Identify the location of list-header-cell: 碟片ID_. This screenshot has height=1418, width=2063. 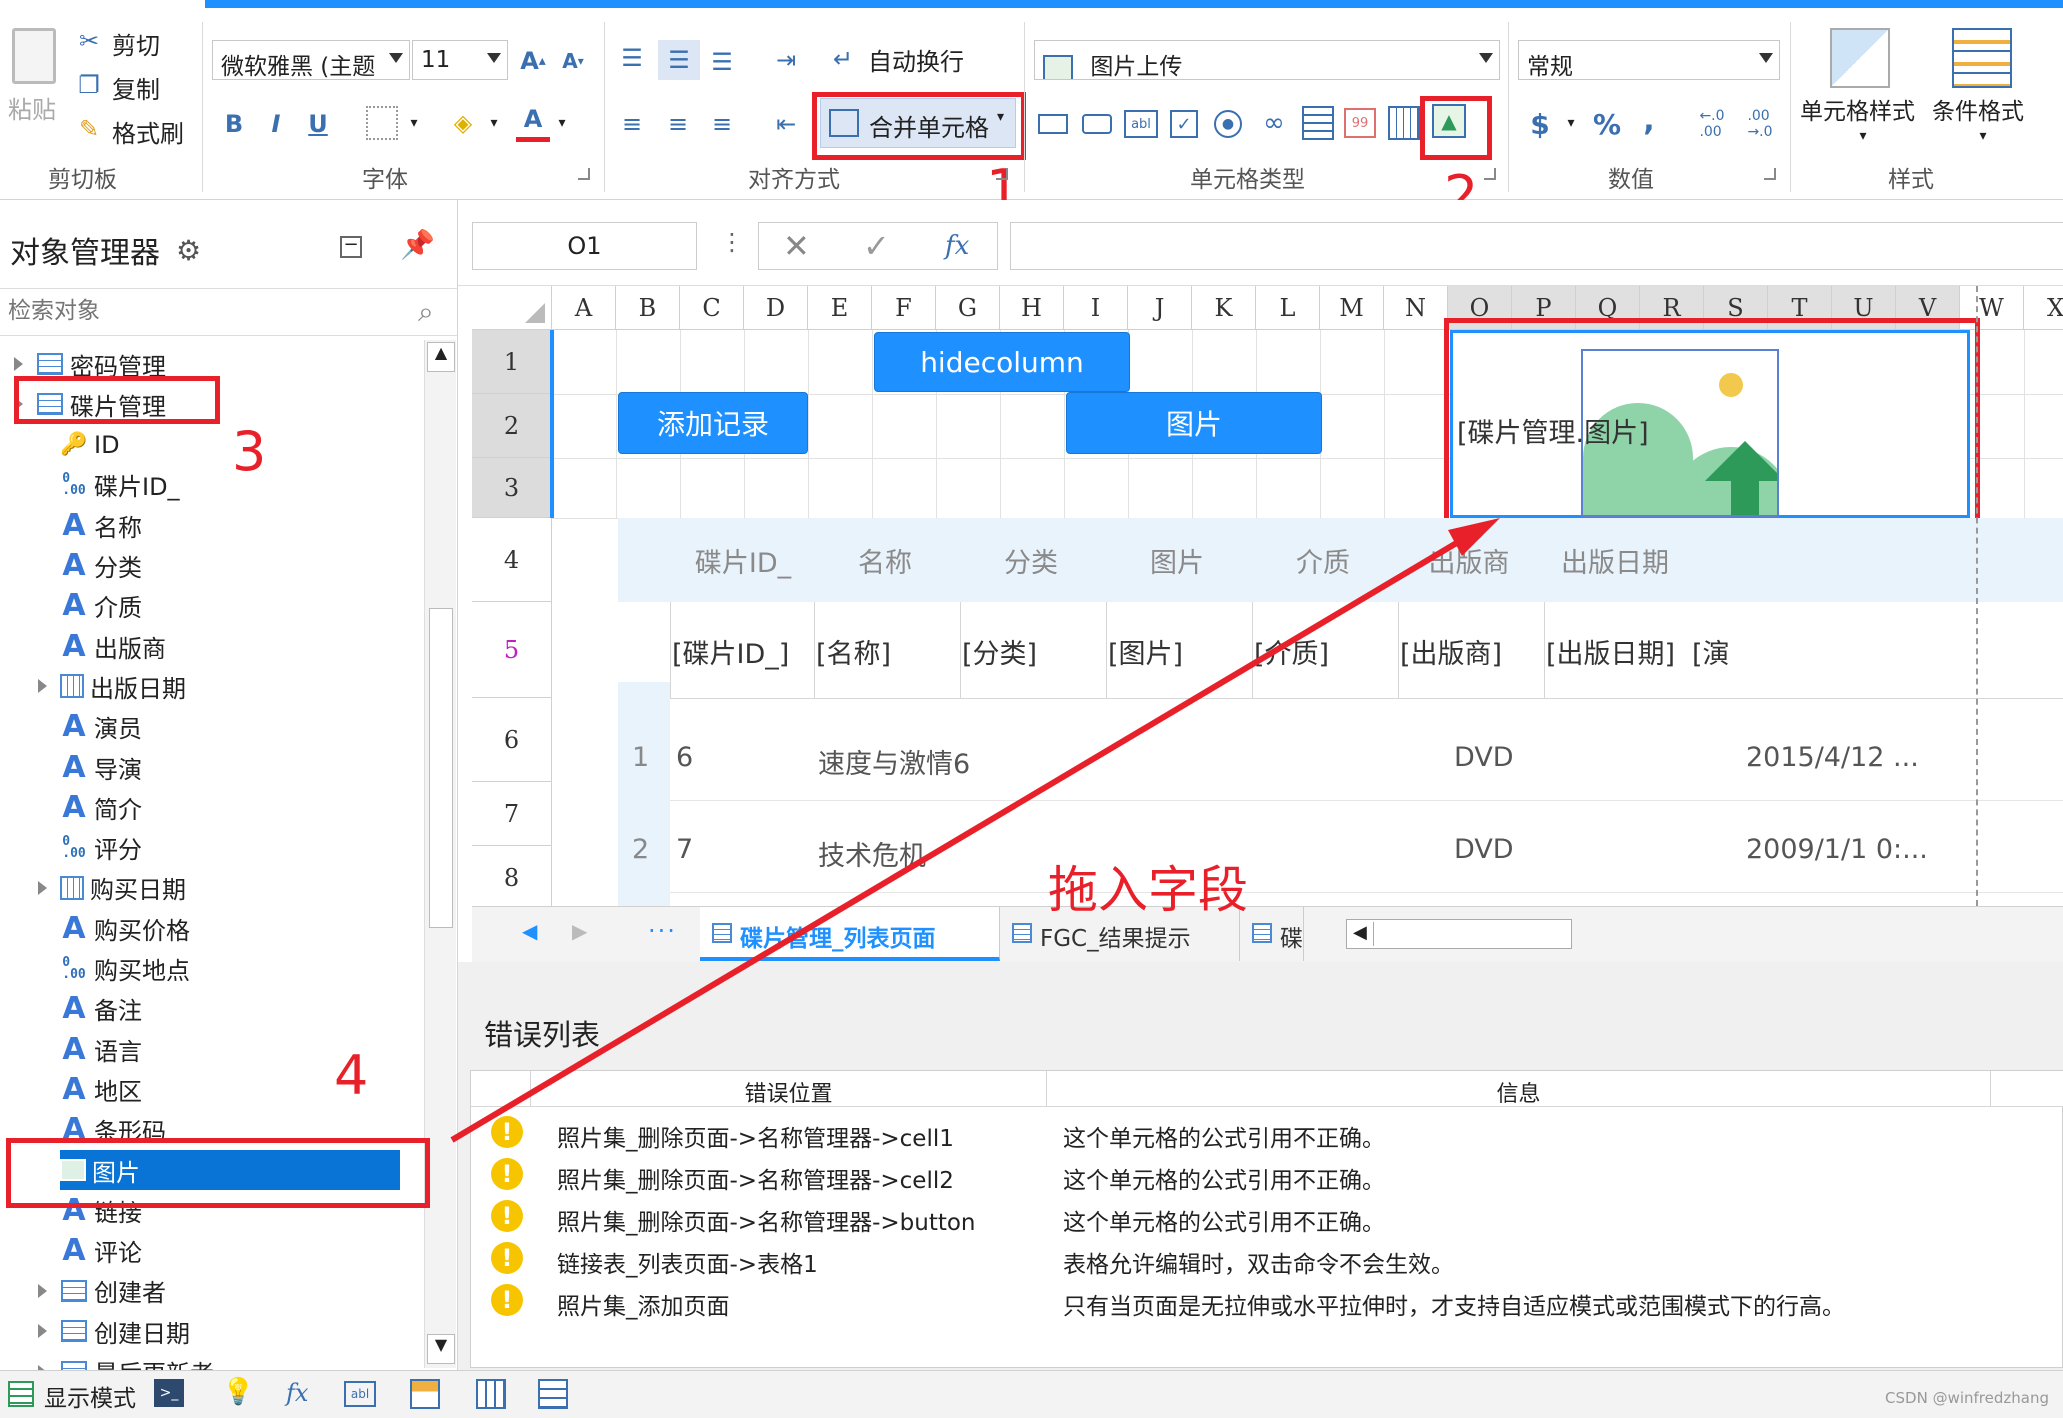
(743, 560).